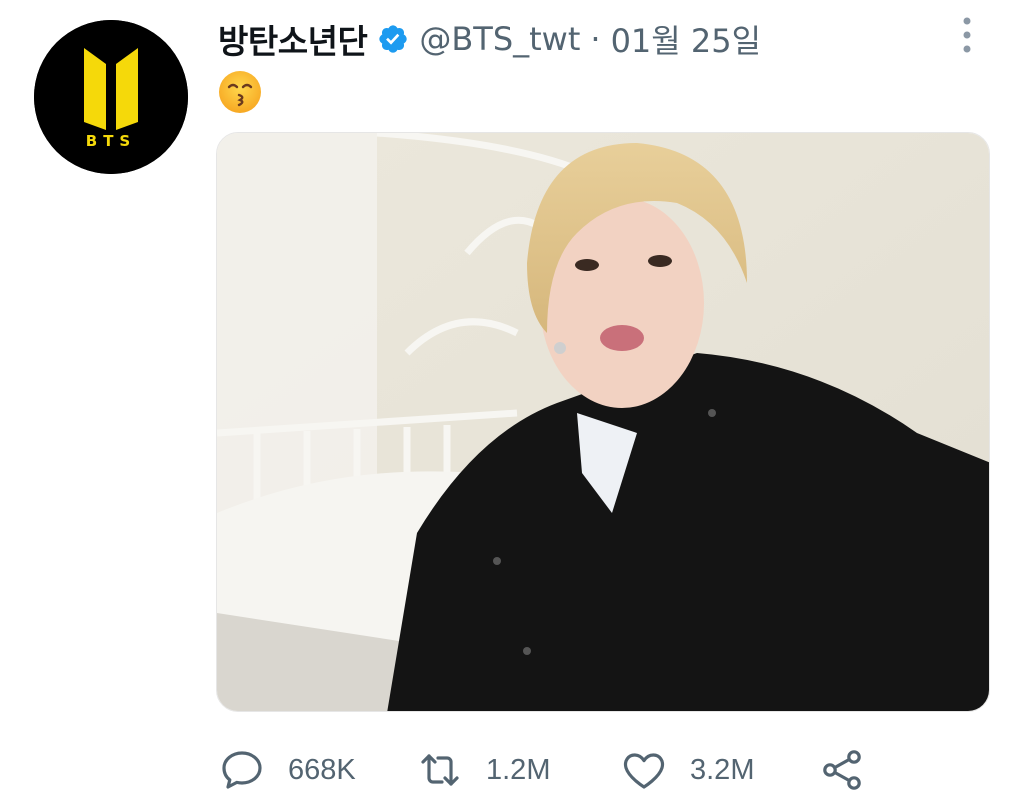 The width and height of the screenshot is (1024, 811). What do you see at coordinates (111, 141) in the screenshot?
I see `avatar-logo-text: BTS` at bounding box center [111, 141].